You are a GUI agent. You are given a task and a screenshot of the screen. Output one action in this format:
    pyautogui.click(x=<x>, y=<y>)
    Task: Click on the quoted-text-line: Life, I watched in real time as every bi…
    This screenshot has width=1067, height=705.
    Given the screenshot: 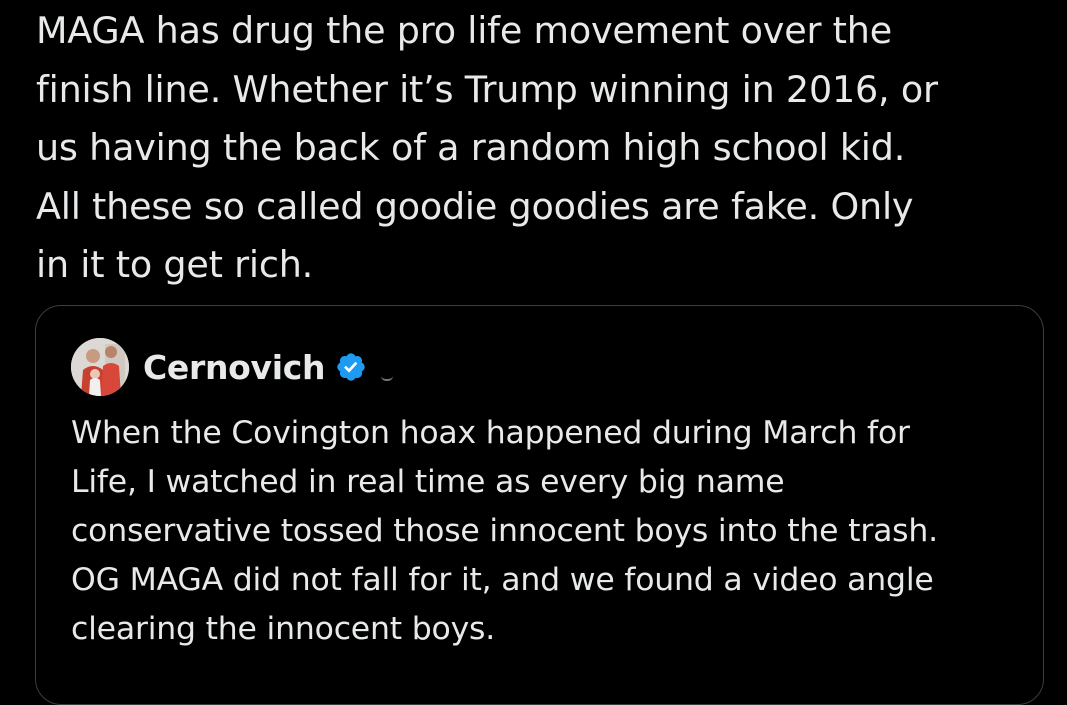 What is the action you would take?
    pyautogui.click(x=428, y=482)
    